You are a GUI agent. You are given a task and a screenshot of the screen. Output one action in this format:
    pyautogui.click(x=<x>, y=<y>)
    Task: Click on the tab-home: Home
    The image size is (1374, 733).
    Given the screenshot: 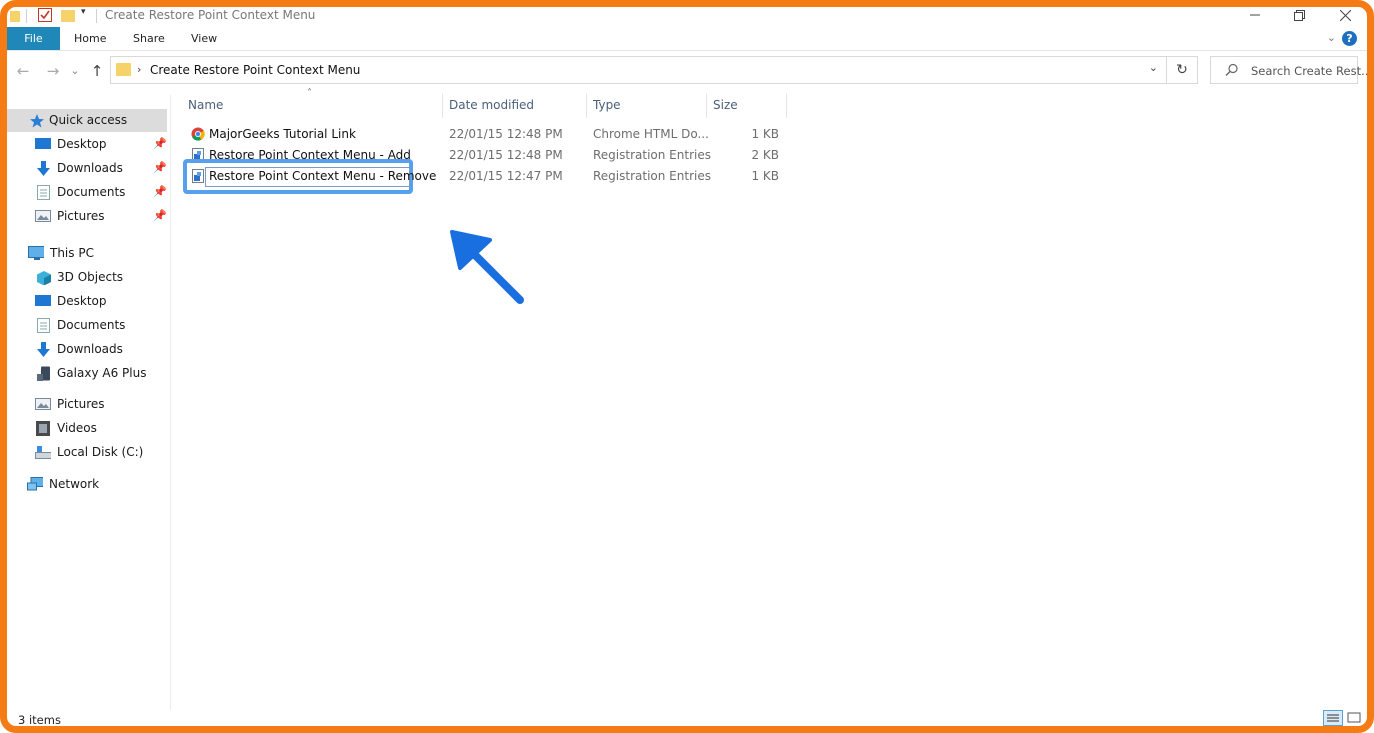 What is the action you would take?
    pyautogui.click(x=90, y=38)
    